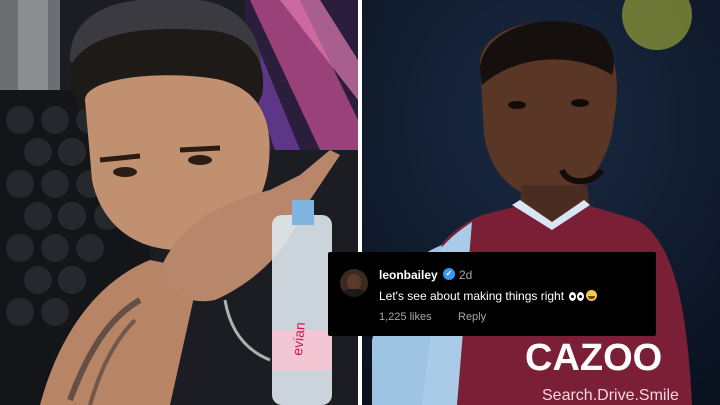 Image resolution: width=720 pixels, height=405 pixels. What do you see at coordinates (298, 339) in the screenshot?
I see `bottle-brand: evian` at bounding box center [298, 339].